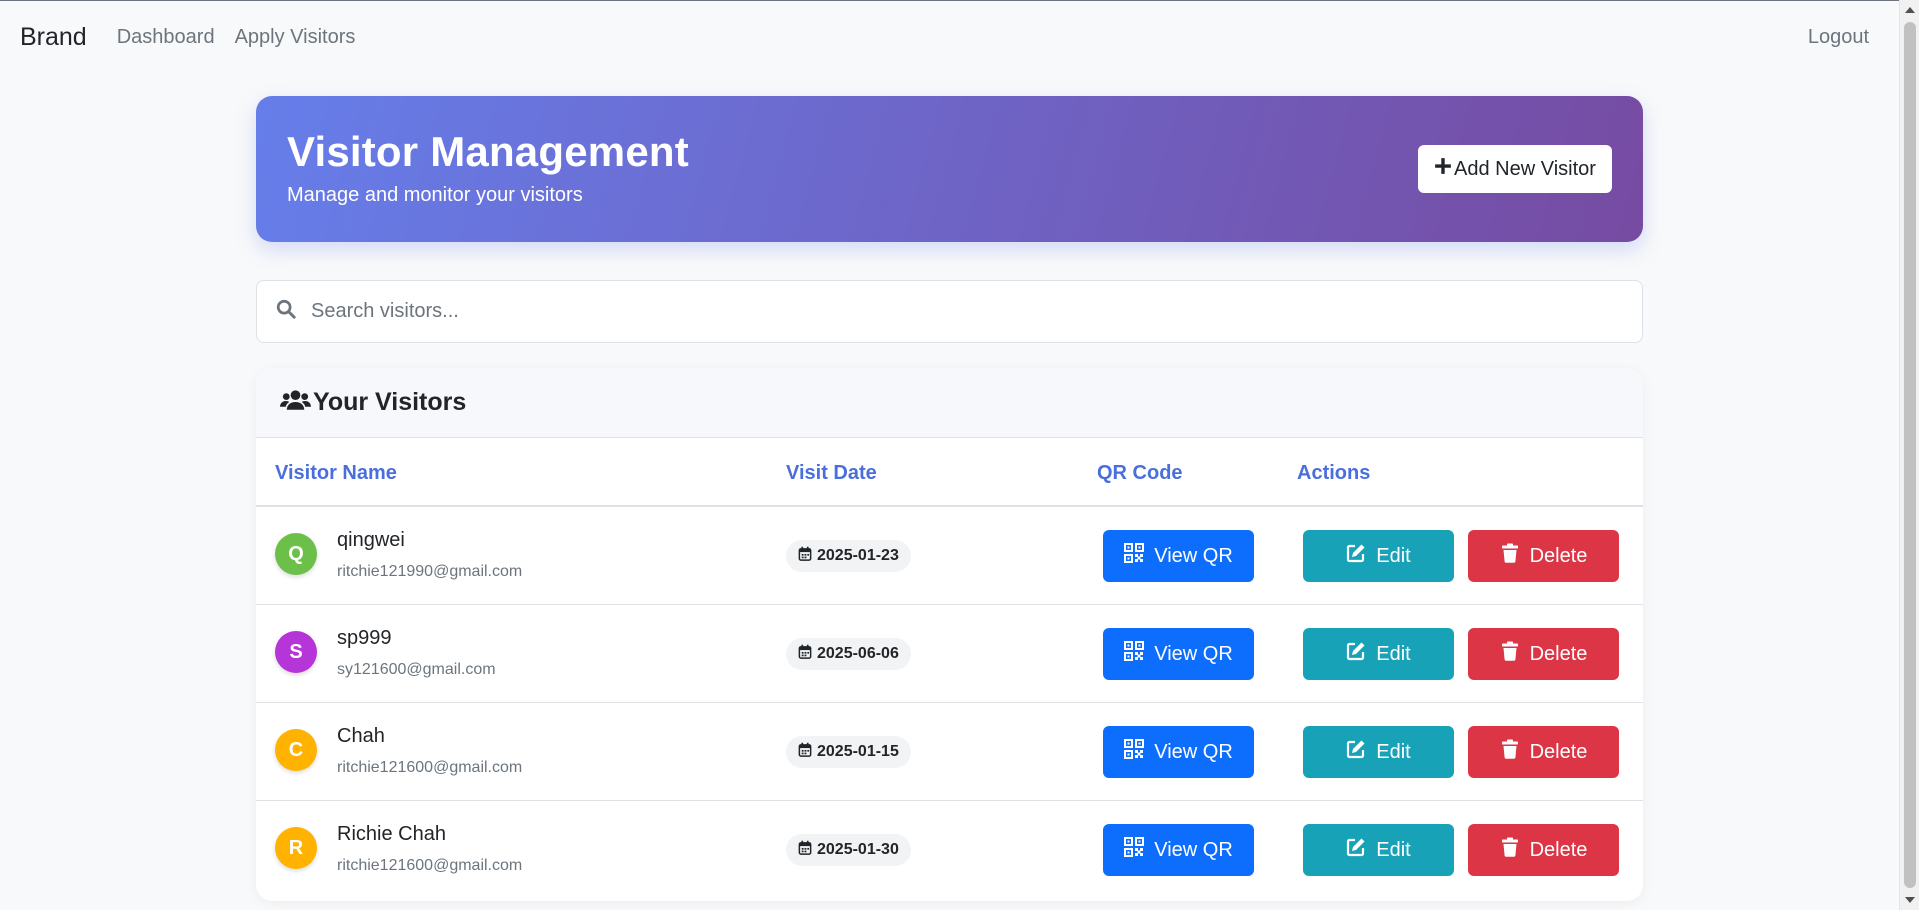 This screenshot has width=1919, height=910. Describe the element at coordinates (831, 473) in the screenshot. I see `column-header-visit-date: Visit Date` at that location.